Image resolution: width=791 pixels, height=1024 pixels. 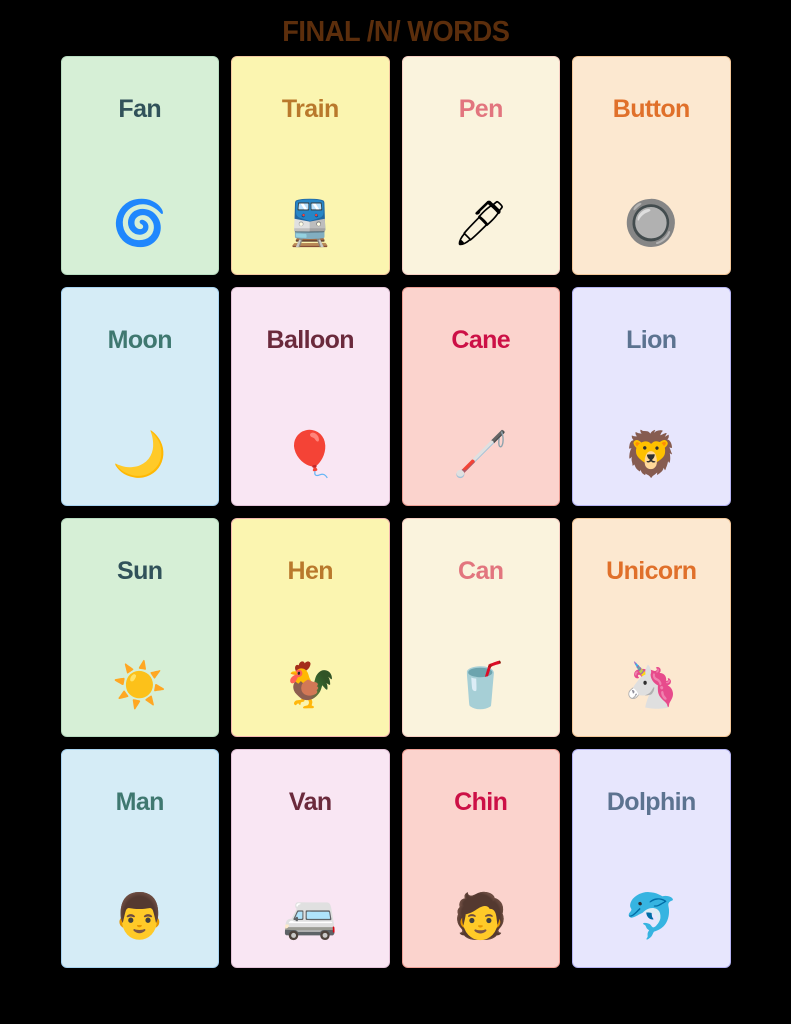 What do you see at coordinates (651, 571) in the screenshot?
I see `flashcard-word: Unicorn` at bounding box center [651, 571].